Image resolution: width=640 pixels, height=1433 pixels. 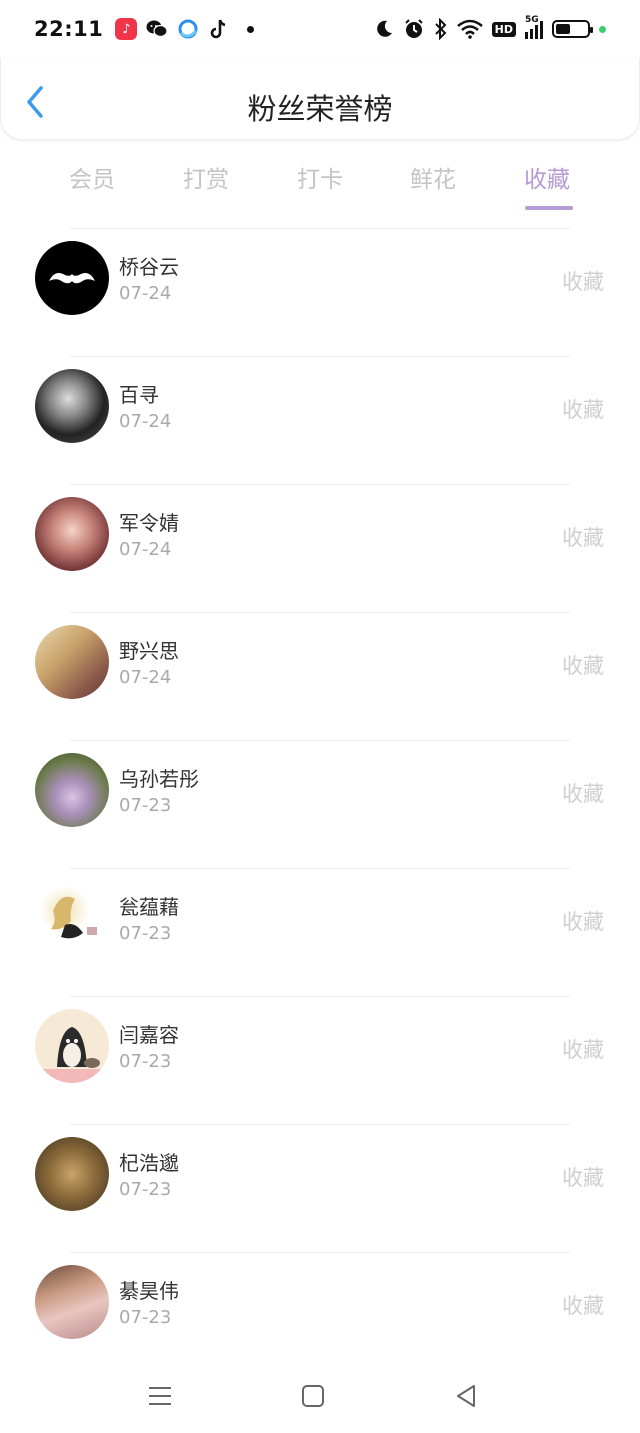 I want to click on battery-level, so click(x=563, y=29).